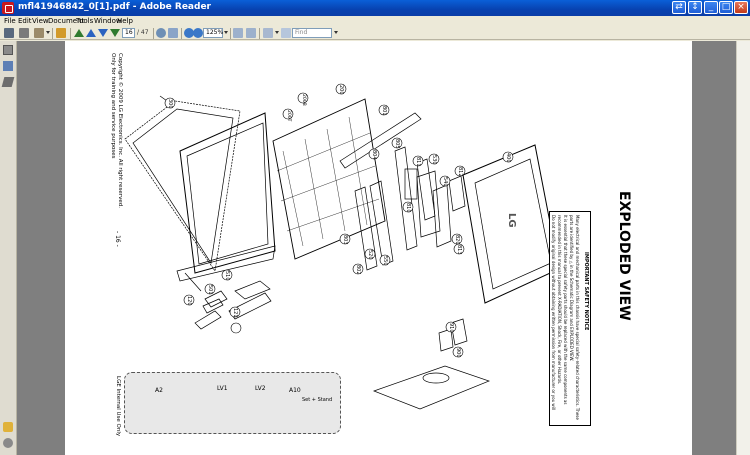 The image size is (750, 455). I want to click on part-label: 520, so click(370, 255).